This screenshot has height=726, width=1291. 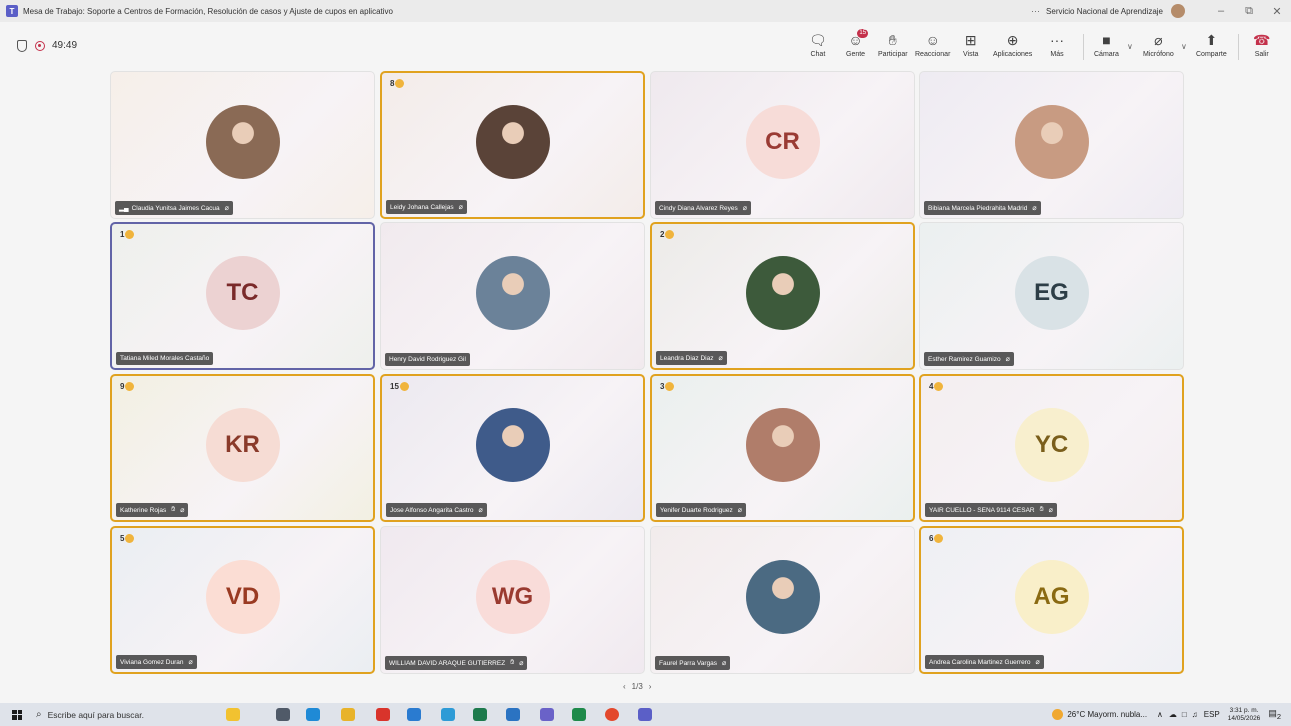 What do you see at coordinates (242, 296) in the screenshot?
I see `participant-tile: 1 TC Tatiana Miled Morales Castaño` at bounding box center [242, 296].